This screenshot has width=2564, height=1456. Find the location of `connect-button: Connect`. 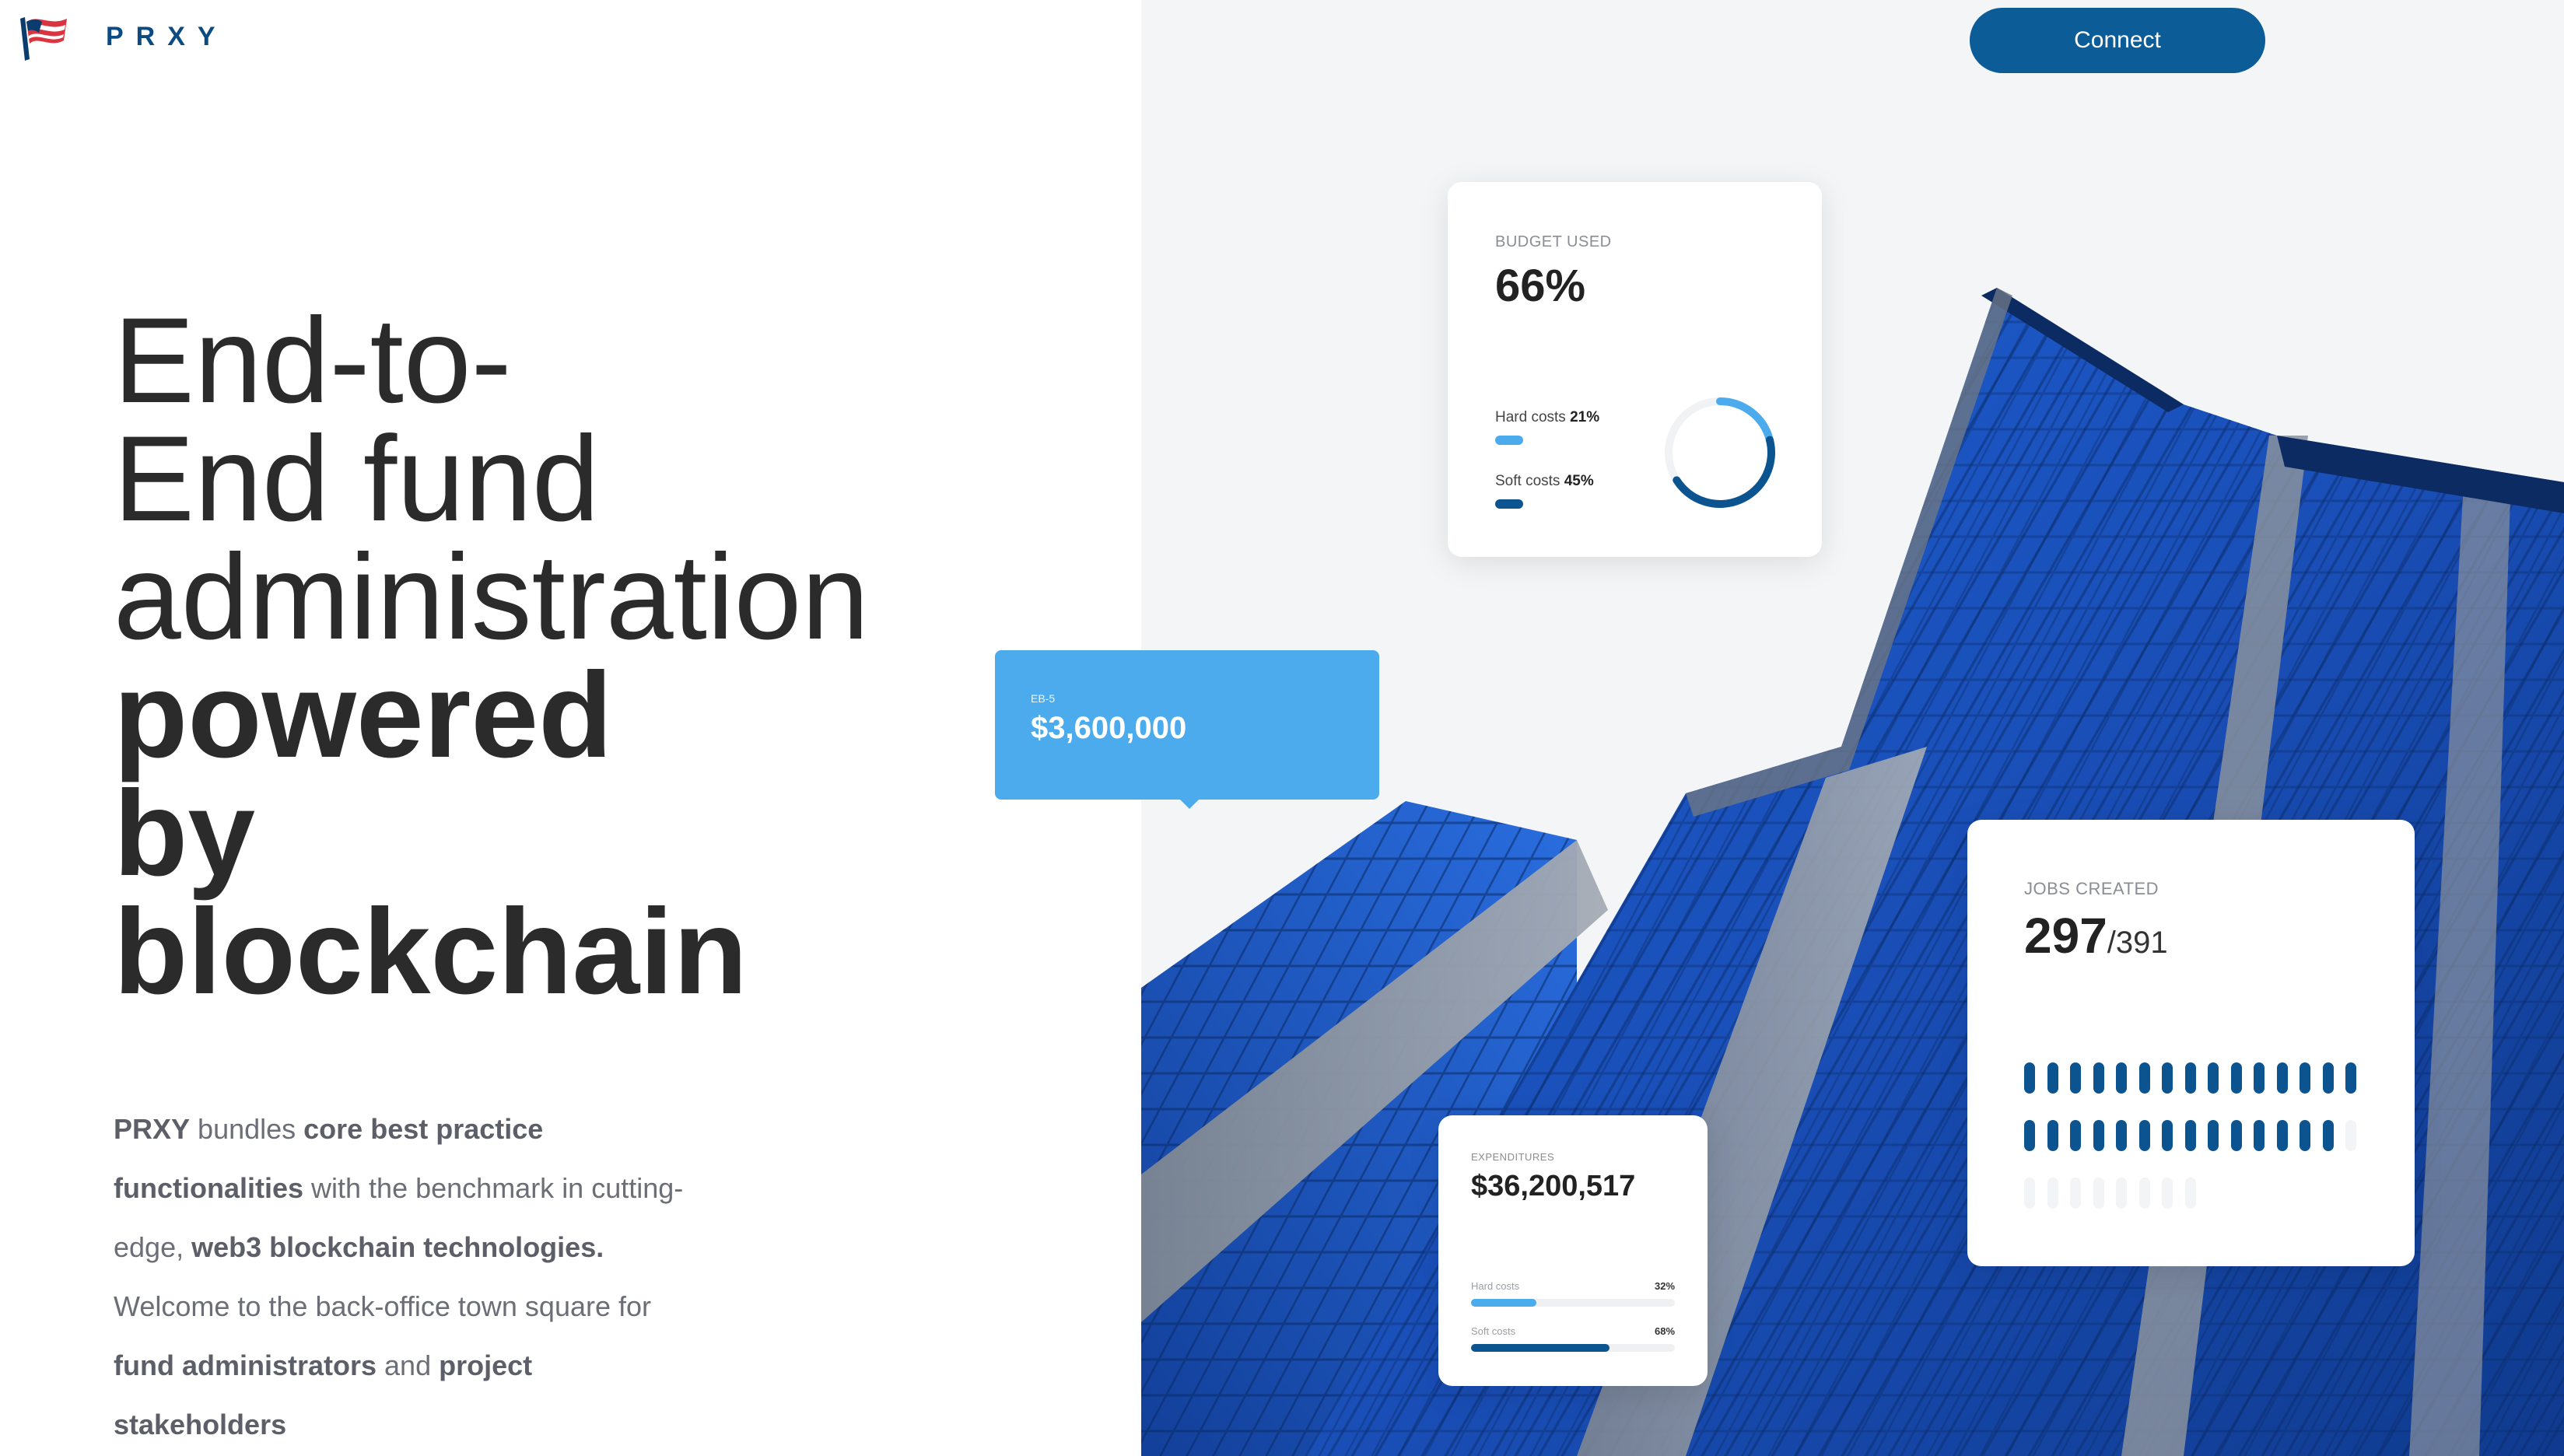

connect-button: Connect is located at coordinates (2118, 41).